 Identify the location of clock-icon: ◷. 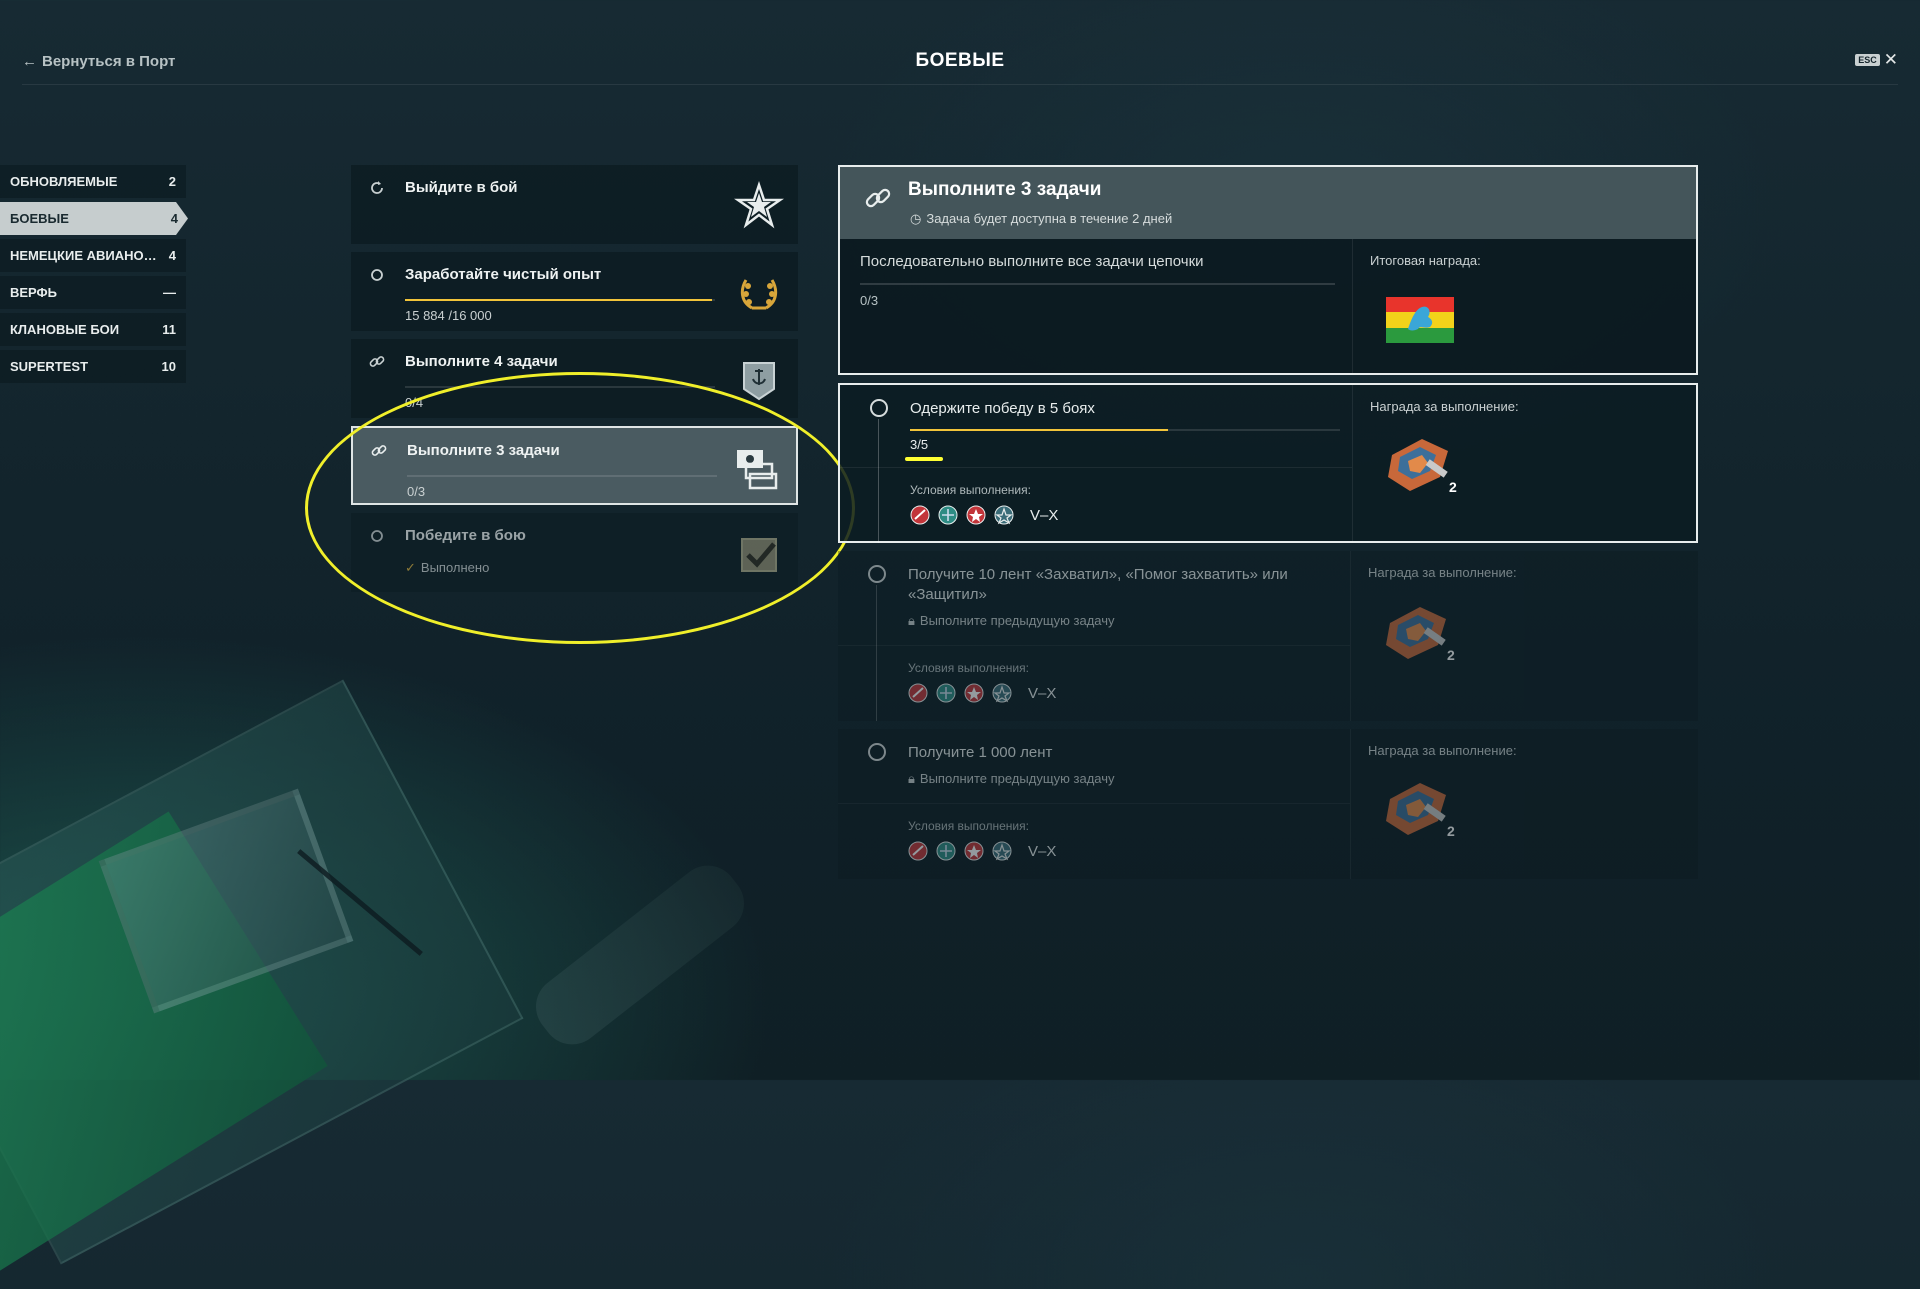
(916, 218).